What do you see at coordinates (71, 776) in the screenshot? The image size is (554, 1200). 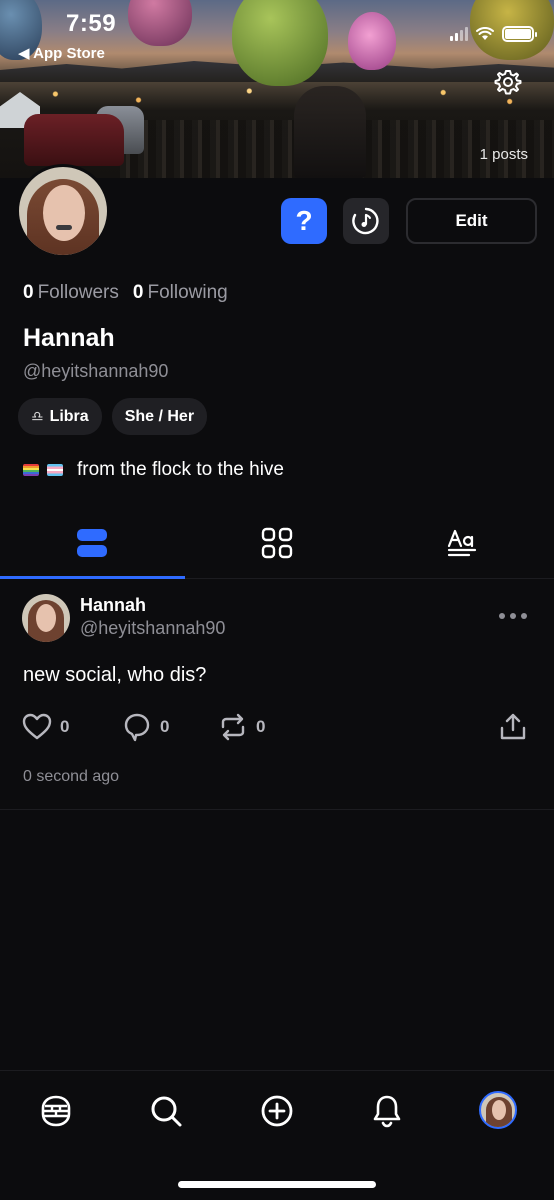 I see `post-timestamp: 0 second ago` at bounding box center [71, 776].